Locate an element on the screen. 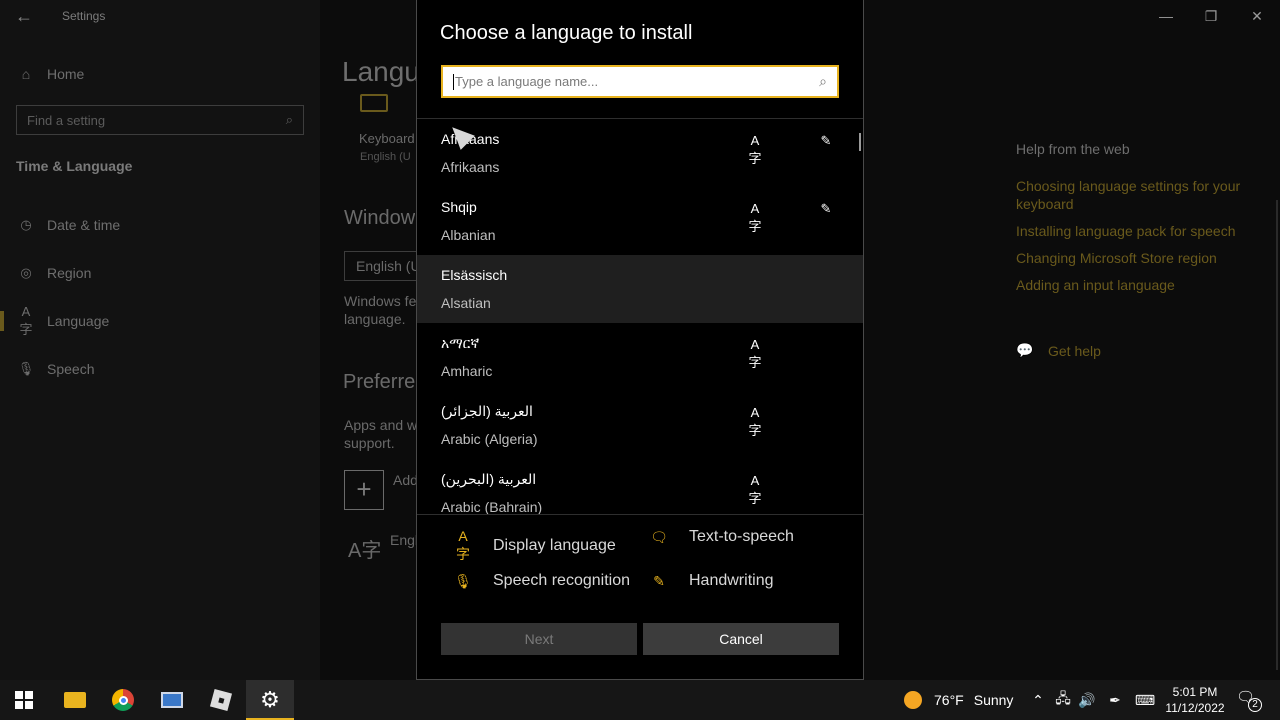 Image resolution: width=1280 pixels, height=720 pixels. english-language-item: Engl is located at coordinates (404, 540).